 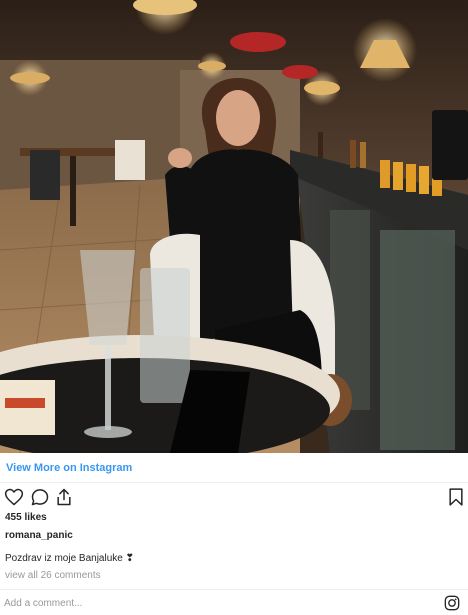 I want to click on bookmark-icon, so click(x=456, y=497).